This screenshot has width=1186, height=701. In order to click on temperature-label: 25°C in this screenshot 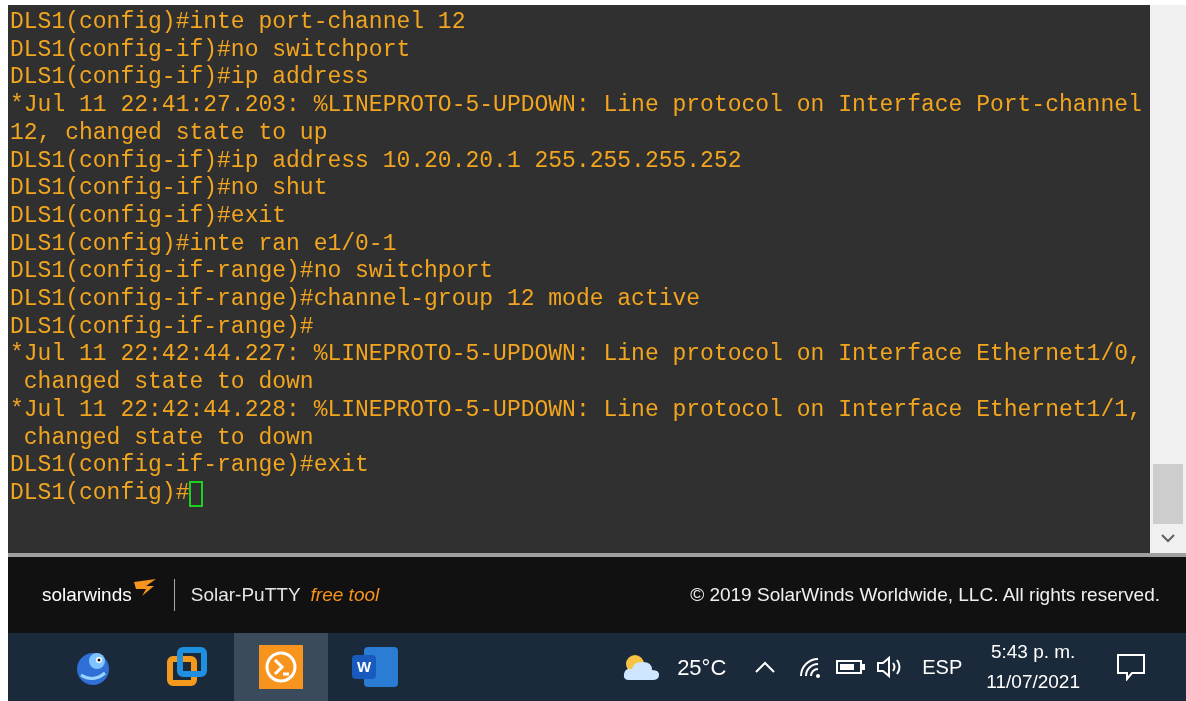, I will do `click(702, 667)`.